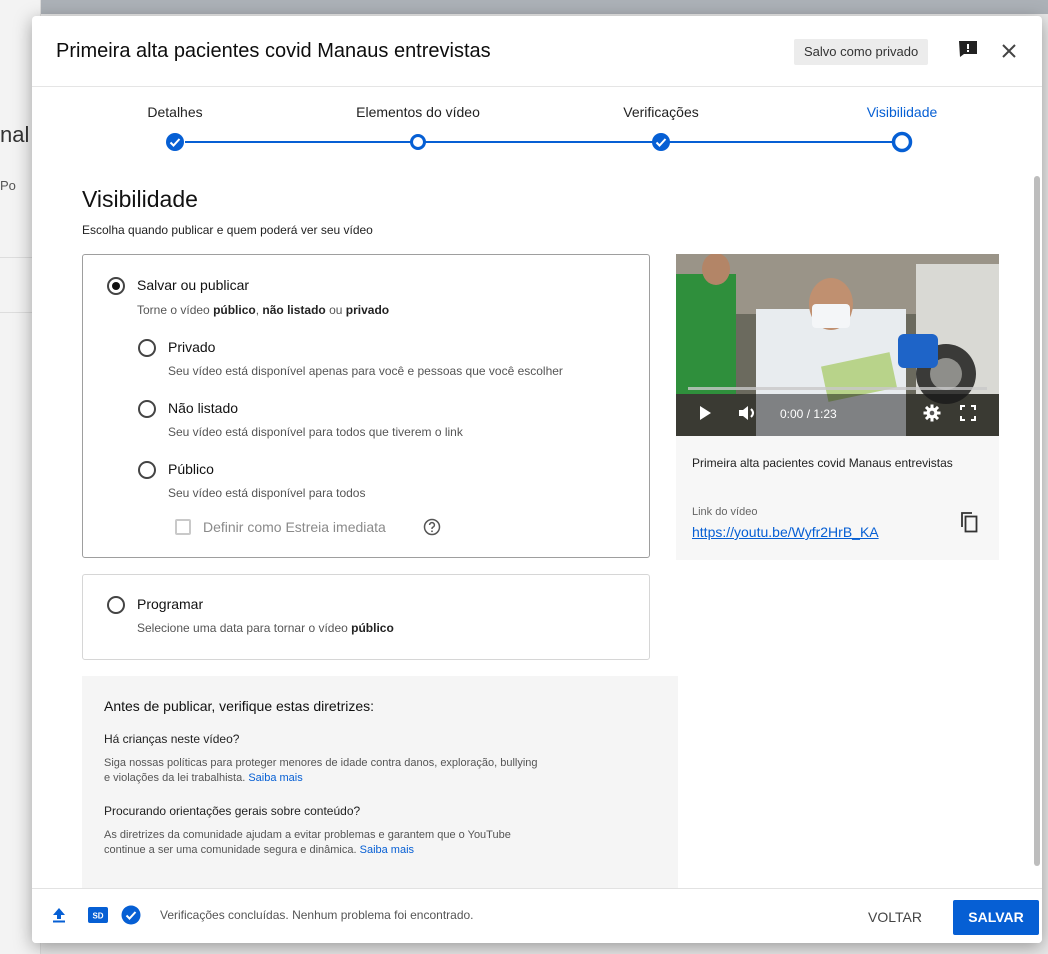 The width and height of the screenshot is (1048, 954). What do you see at coordinates (116, 605) in the screenshot?
I see `schedule-radio` at bounding box center [116, 605].